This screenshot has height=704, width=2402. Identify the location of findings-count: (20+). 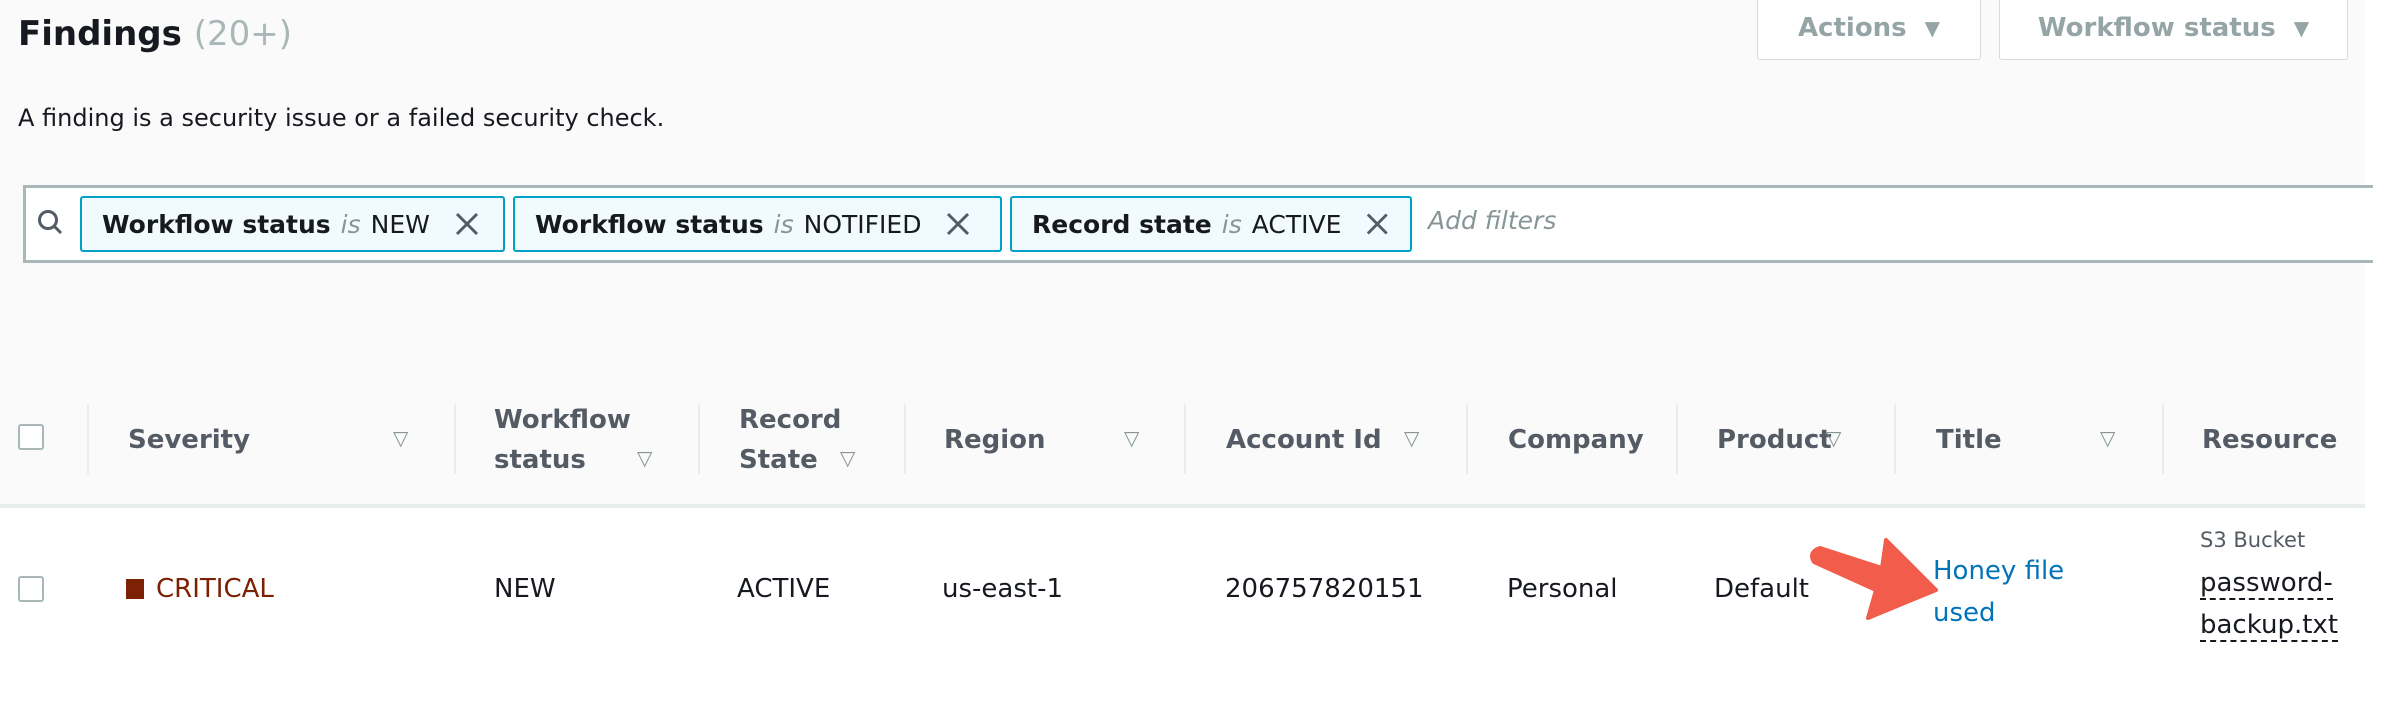
(242, 34).